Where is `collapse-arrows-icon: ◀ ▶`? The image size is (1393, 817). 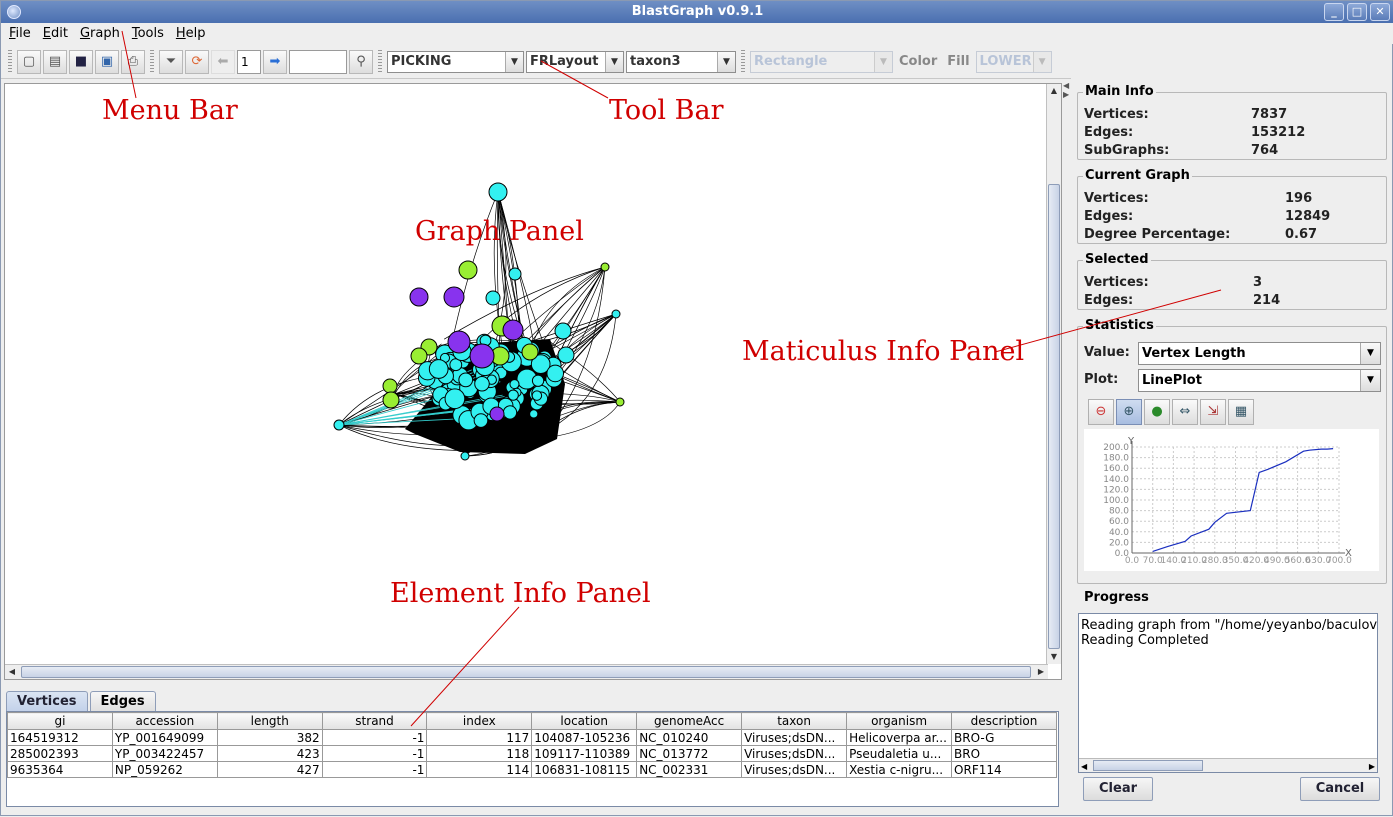 collapse-arrows-icon: ◀ ▶ is located at coordinates (1066, 90).